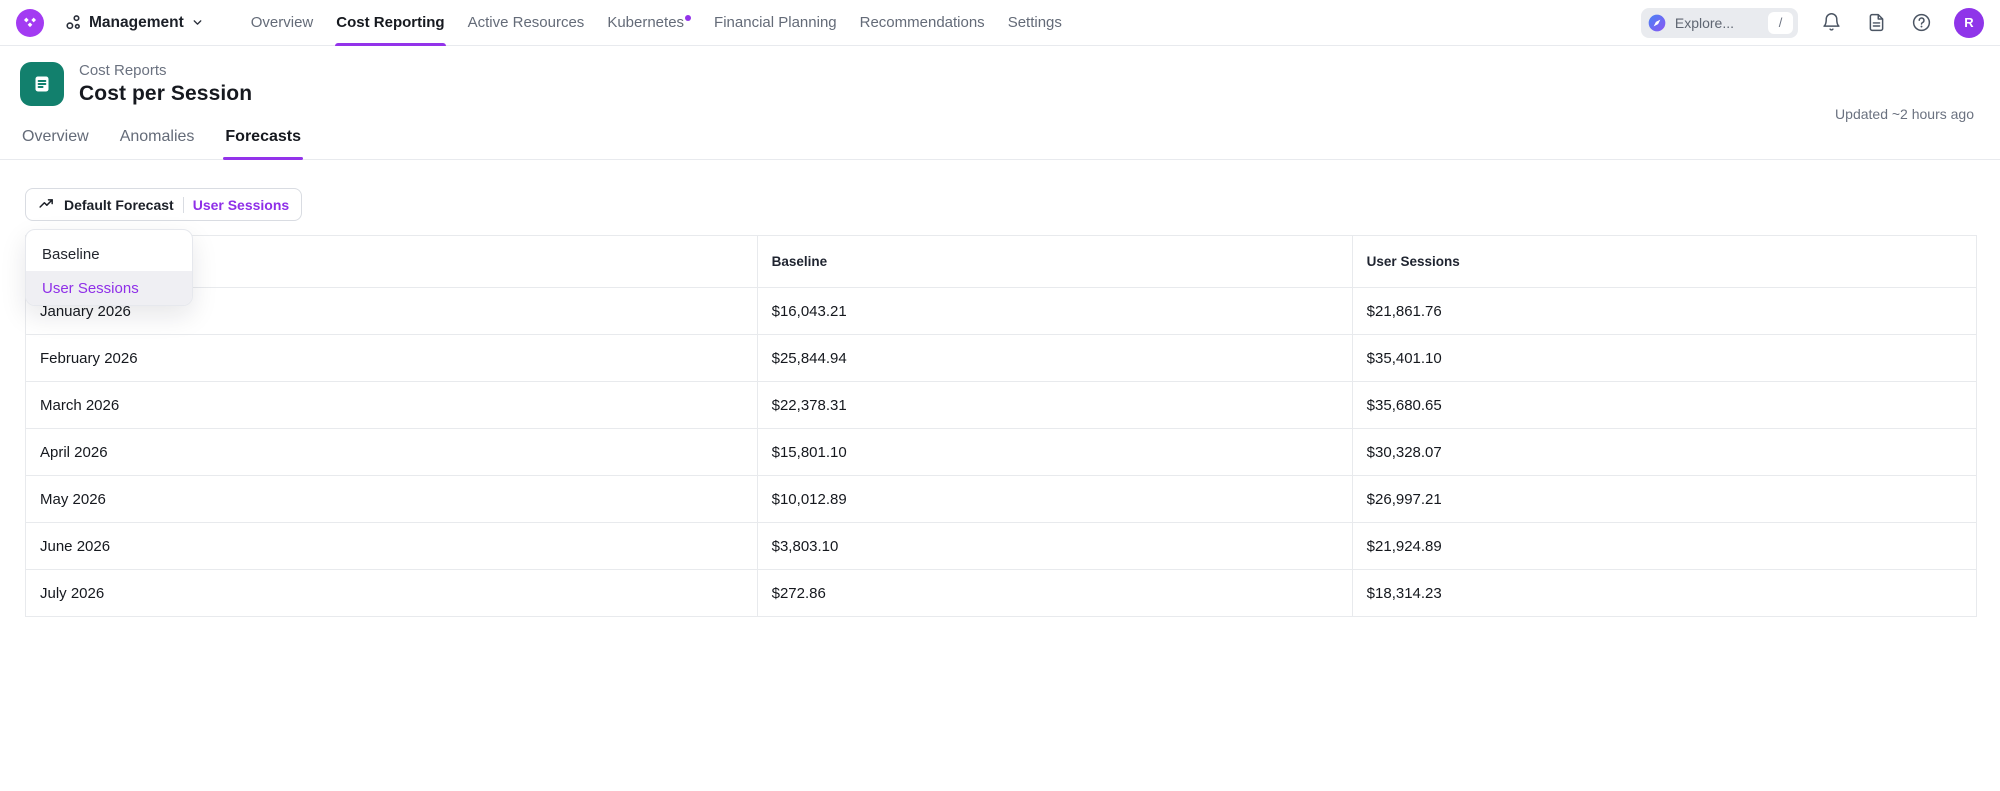 The height and width of the screenshot is (791, 2000). I want to click on cost-report-icon, so click(42, 84).